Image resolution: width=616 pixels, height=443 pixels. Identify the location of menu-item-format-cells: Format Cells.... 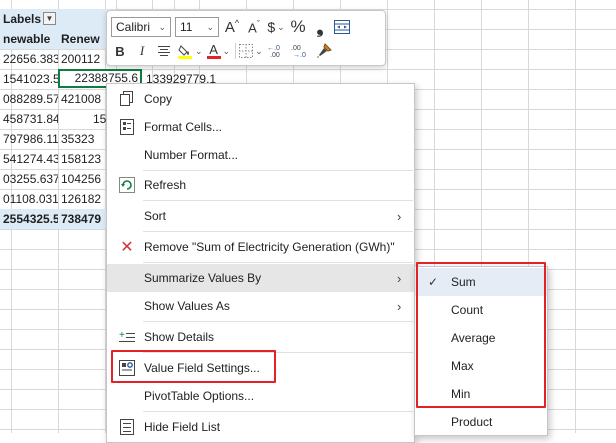
(260, 127).